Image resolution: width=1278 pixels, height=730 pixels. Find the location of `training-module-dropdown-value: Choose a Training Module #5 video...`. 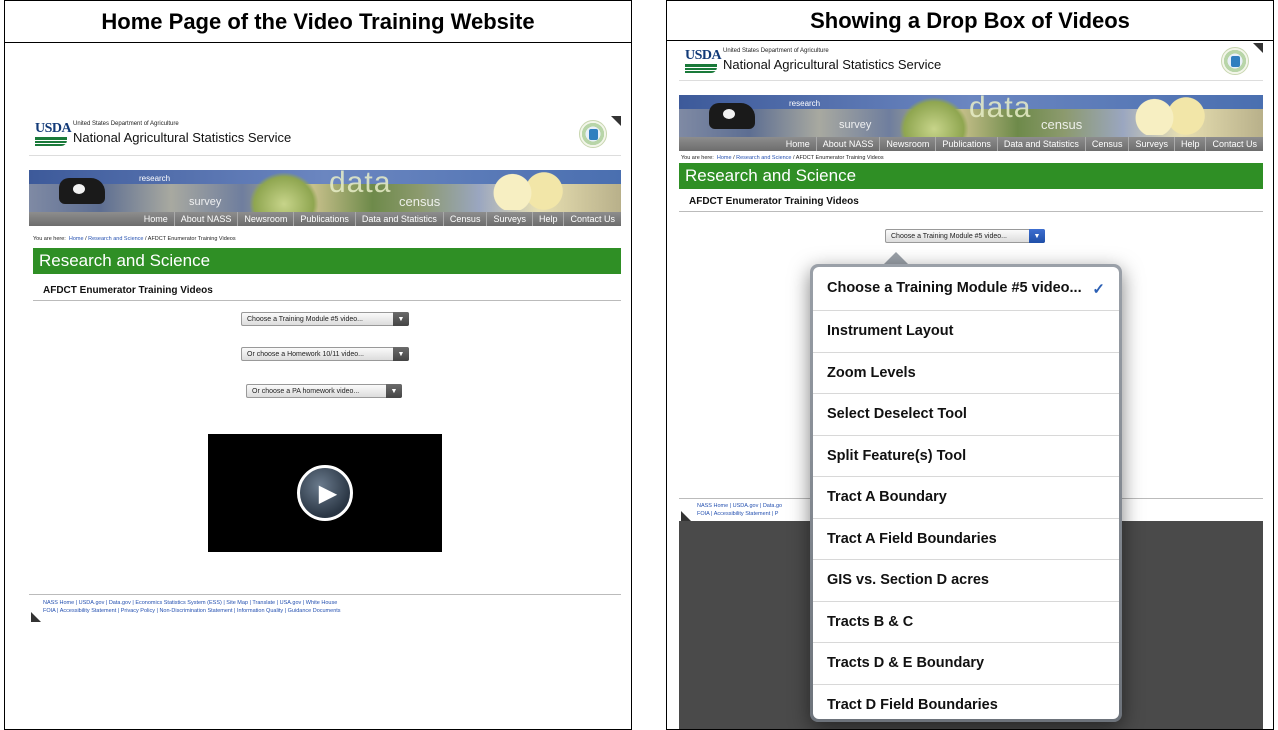

training-module-dropdown-value: Choose a Training Module #5 video... is located at coordinates (949, 236).